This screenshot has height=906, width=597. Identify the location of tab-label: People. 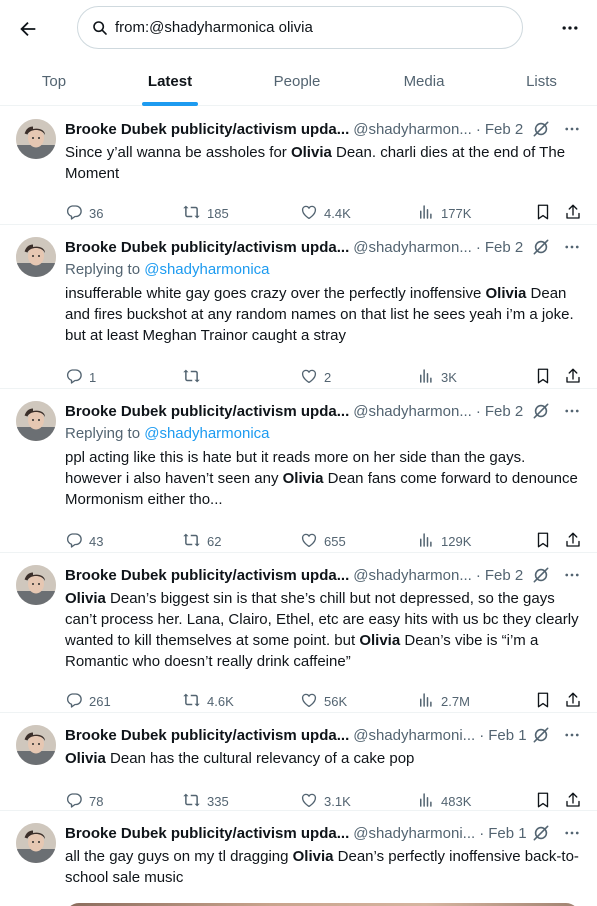
(297, 81).